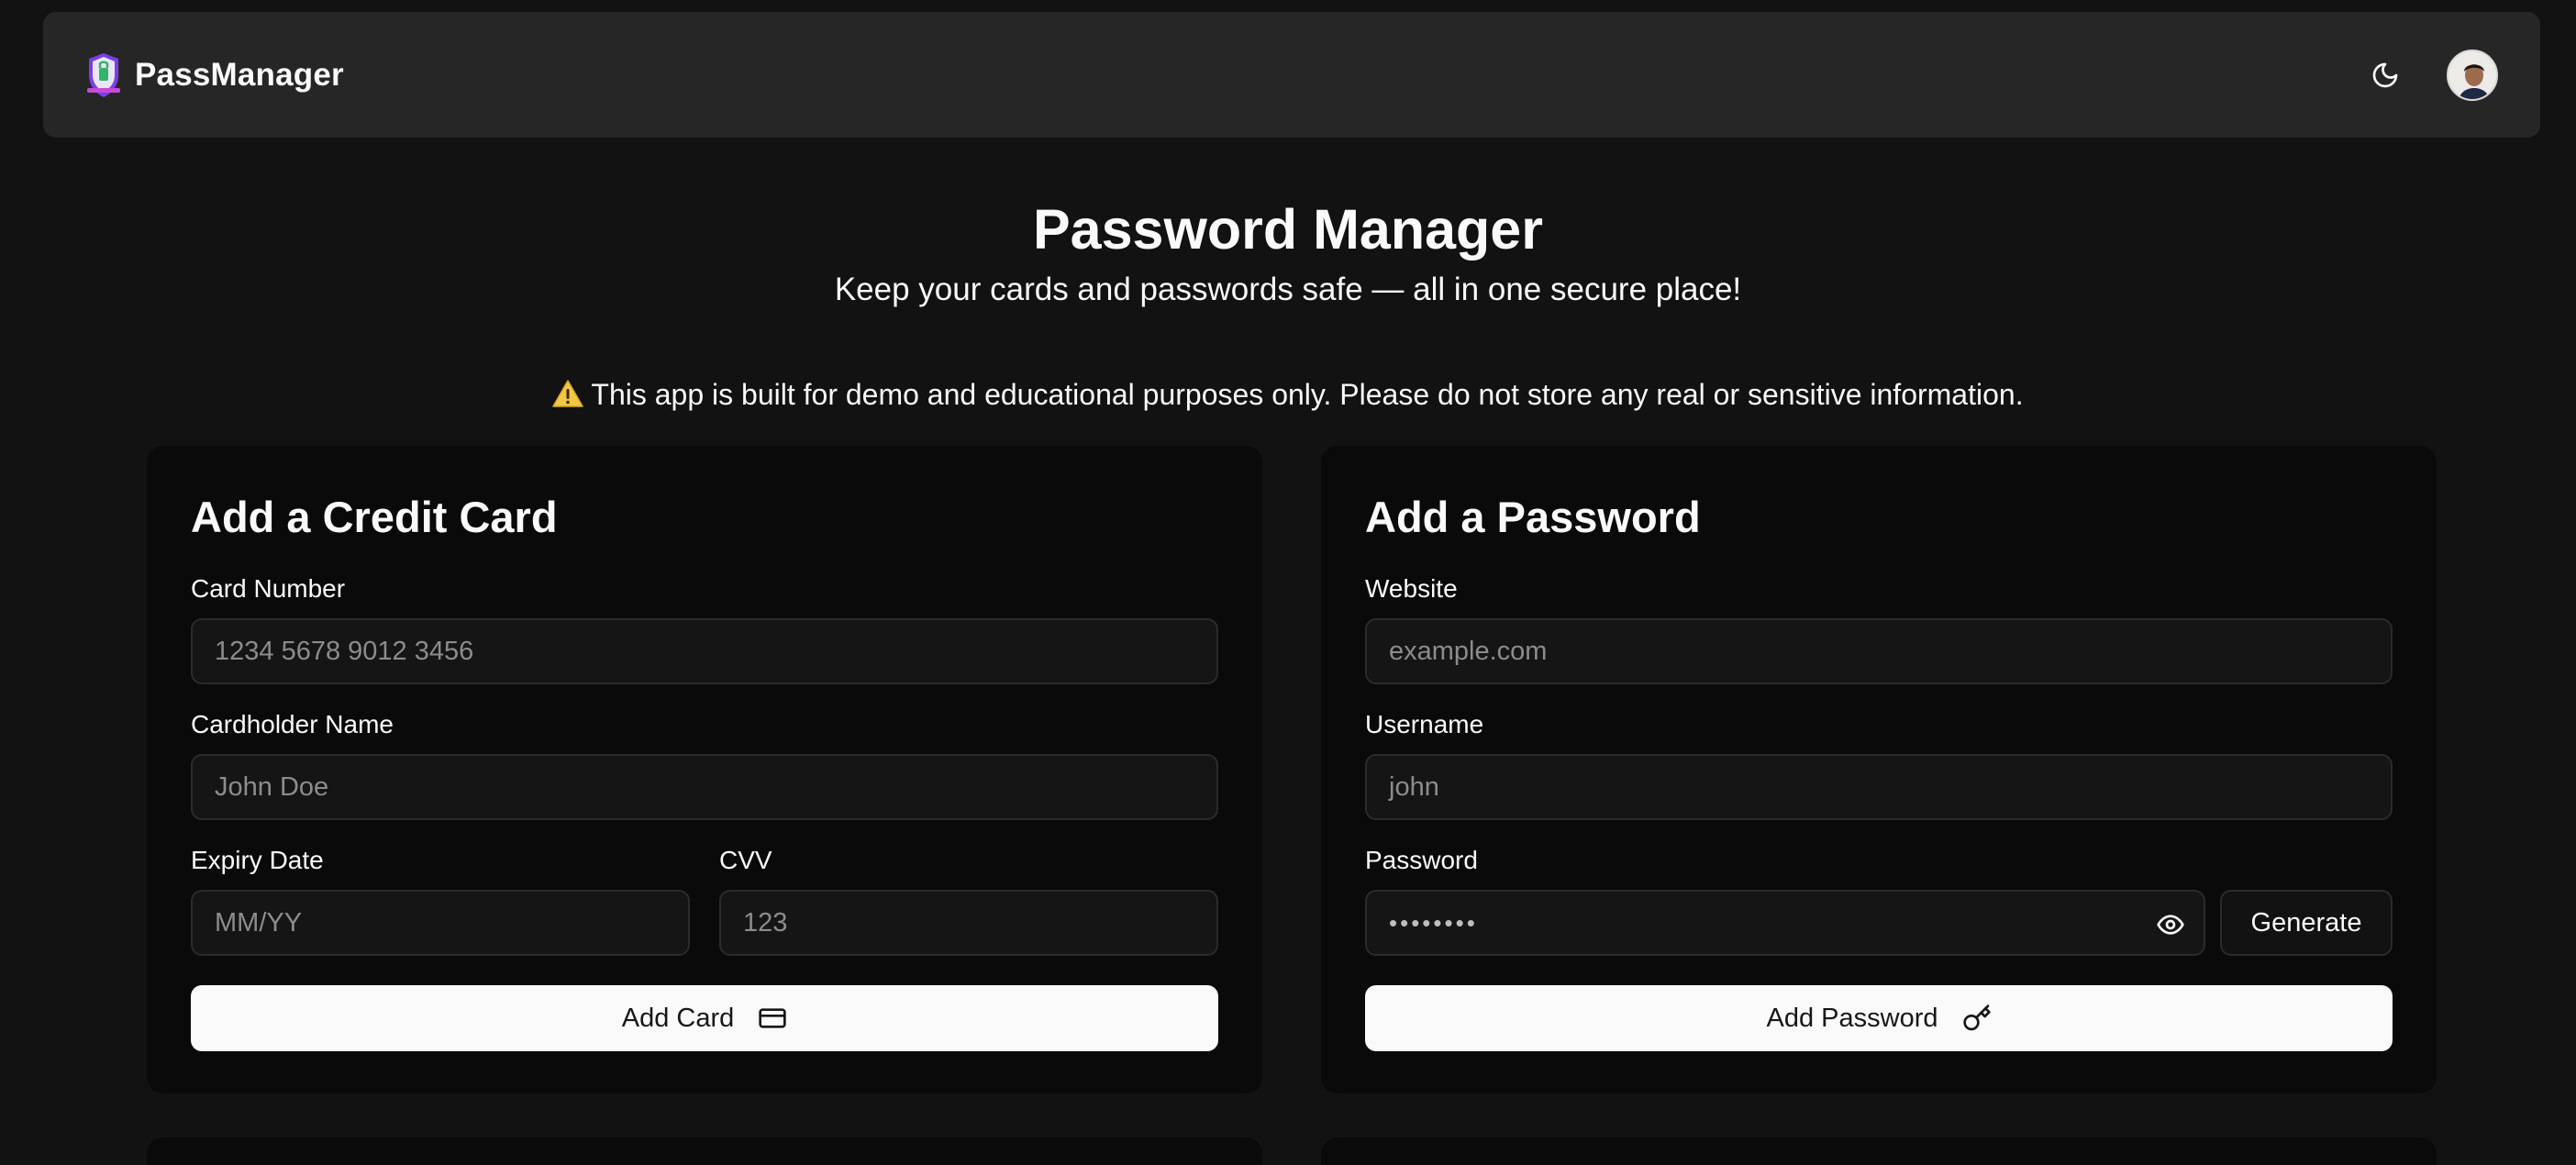  What do you see at coordinates (268, 589) in the screenshot?
I see `card-number-label: Card Number` at bounding box center [268, 589].